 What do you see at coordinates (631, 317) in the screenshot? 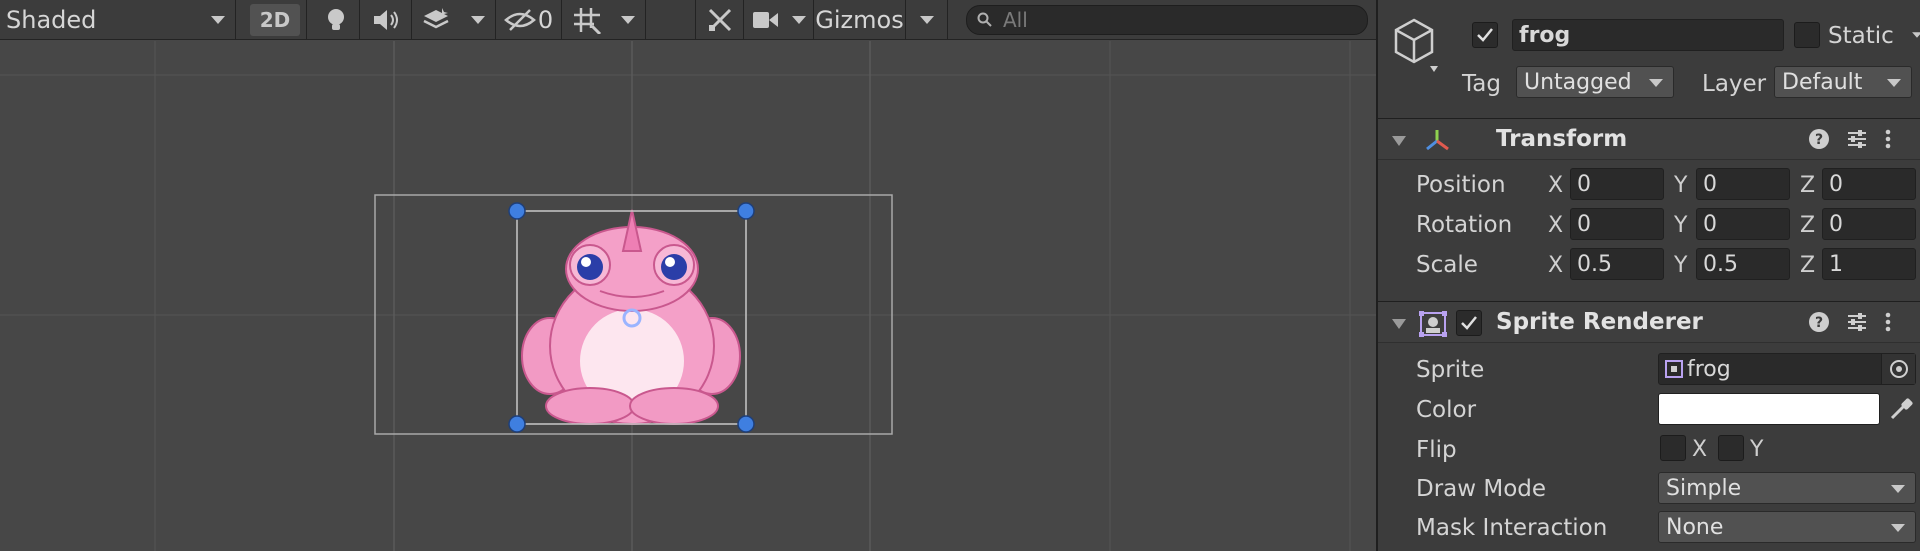
I see `frog-sprite` at bounding box center [631, 317].